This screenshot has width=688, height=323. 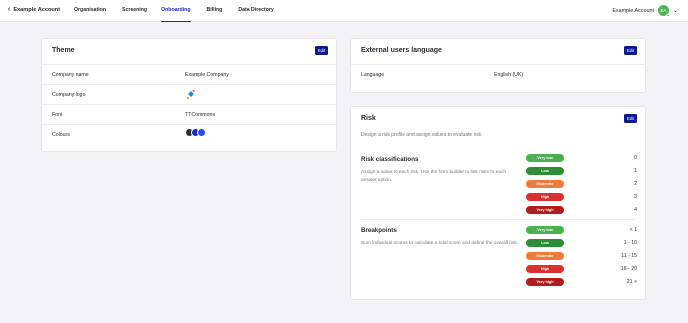 What do you see at coordinates (635, 184) in the screenshot?
I see `risk-level-value: 2` at bounding box center [635, 184].